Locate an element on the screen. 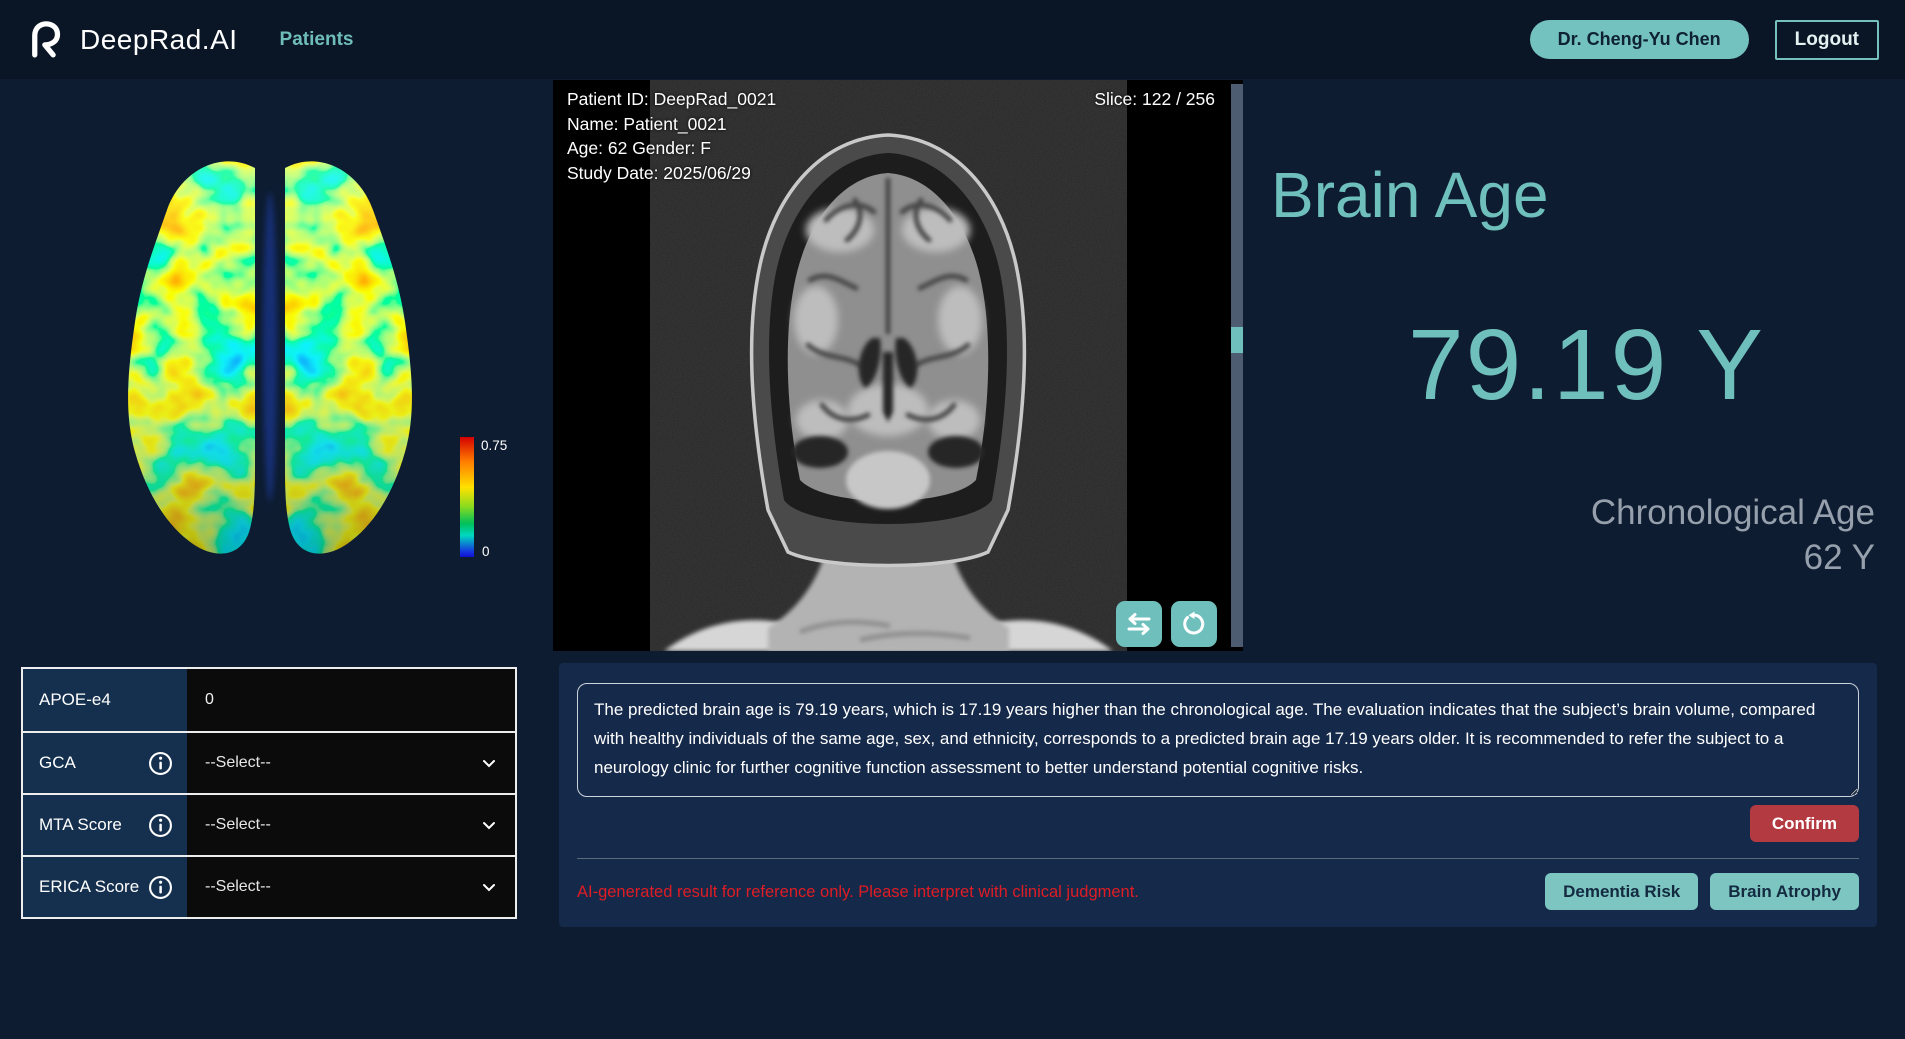 The width and height of the screenshot is (1905, 1039). apoe-value-cell: 0 is located at coordinates (351, 700).